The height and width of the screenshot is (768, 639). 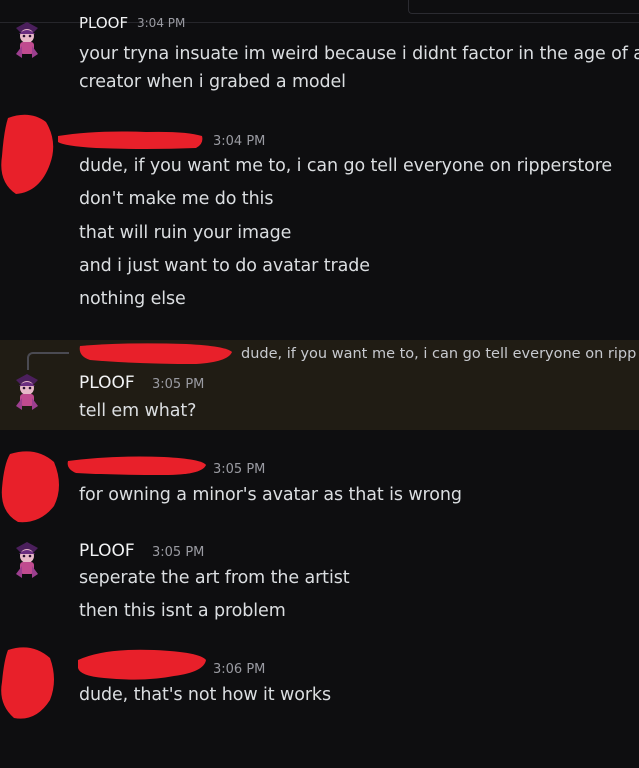 I want to click on message-line: tell em what?, so click(x=138, y=411).